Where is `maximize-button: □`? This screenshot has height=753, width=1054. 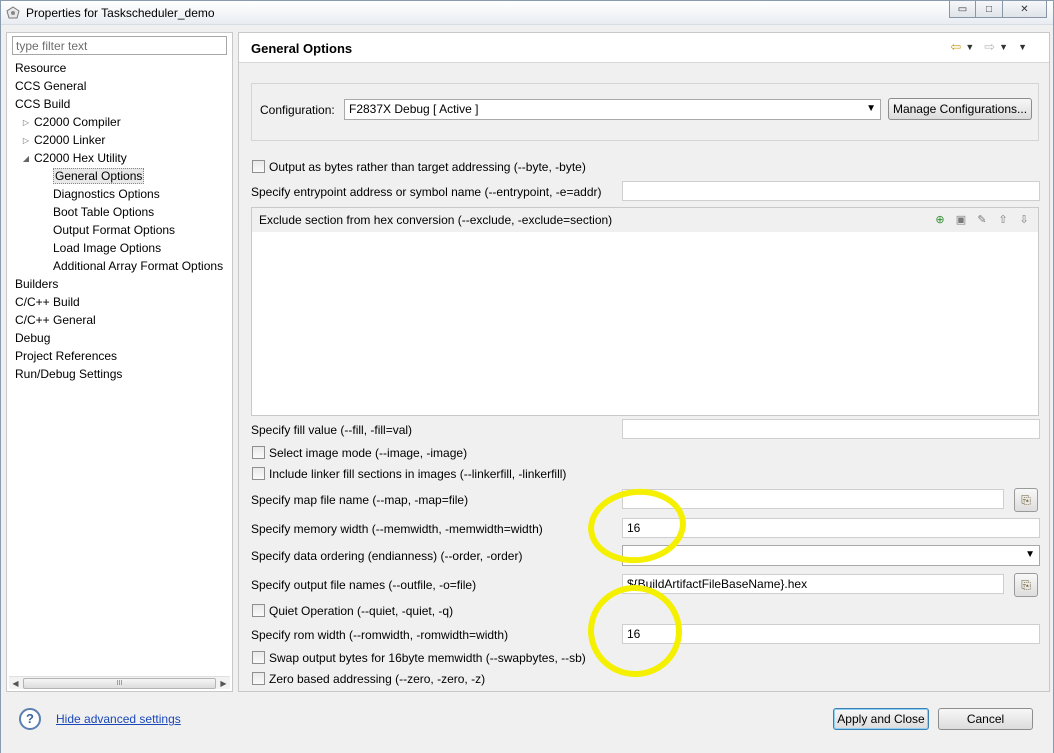
maximize-button: □ is located at coordinates (989, 9).